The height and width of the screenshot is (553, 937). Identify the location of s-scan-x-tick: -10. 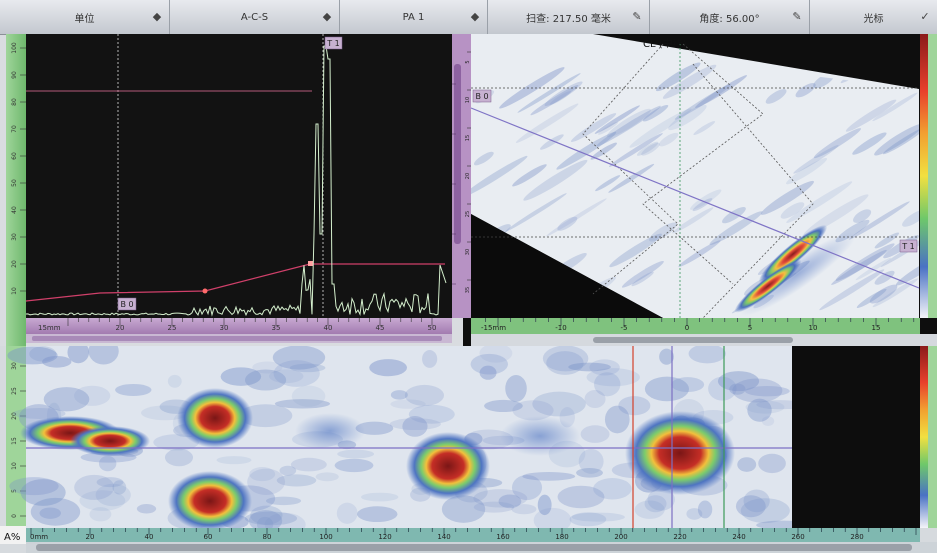
(560, 328).